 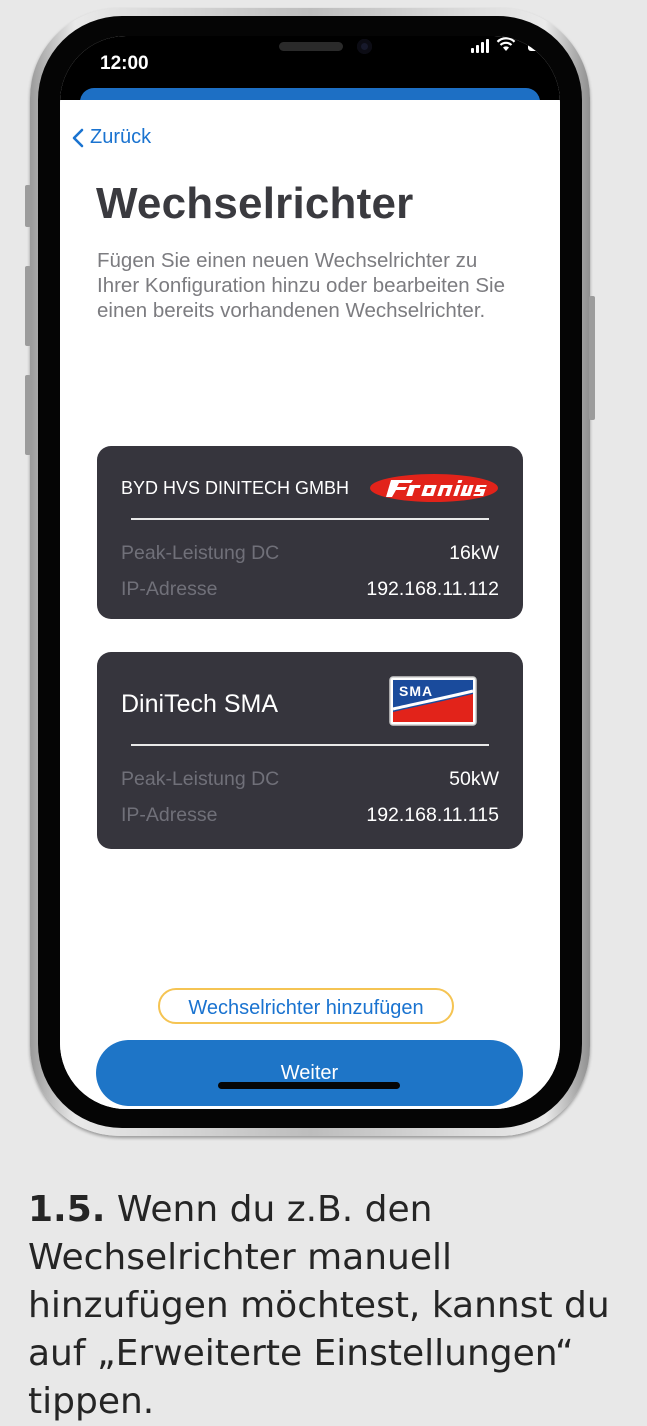 What do you see at coordinates (364, 46) in the screenshot?
I see `front-camera` at bounding box center [364, 46].